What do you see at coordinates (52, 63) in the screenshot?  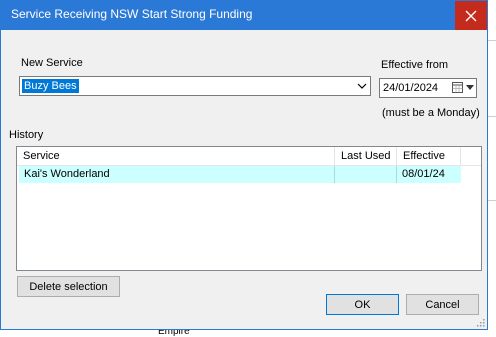 I see `new-service-label: New Service` at bounding box center [52, 63].